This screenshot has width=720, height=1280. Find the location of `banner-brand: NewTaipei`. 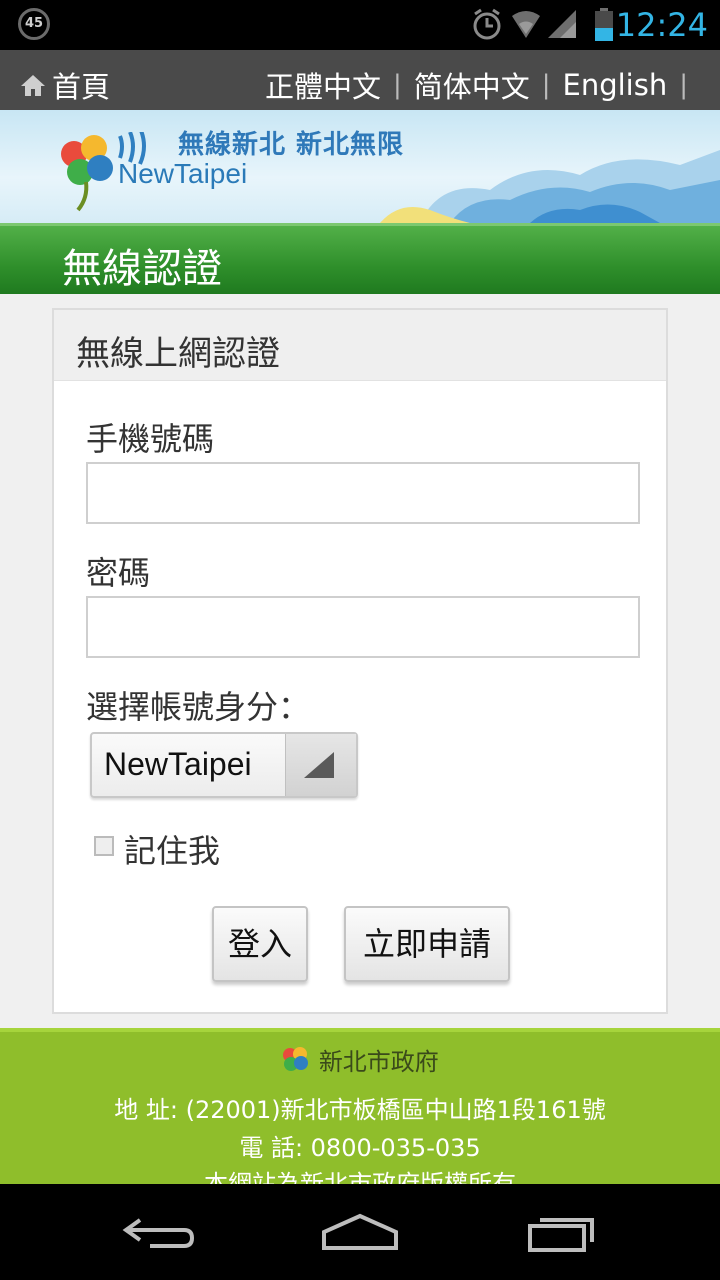

banner-brand: NewTaipei is located at coordinates (183, 173).